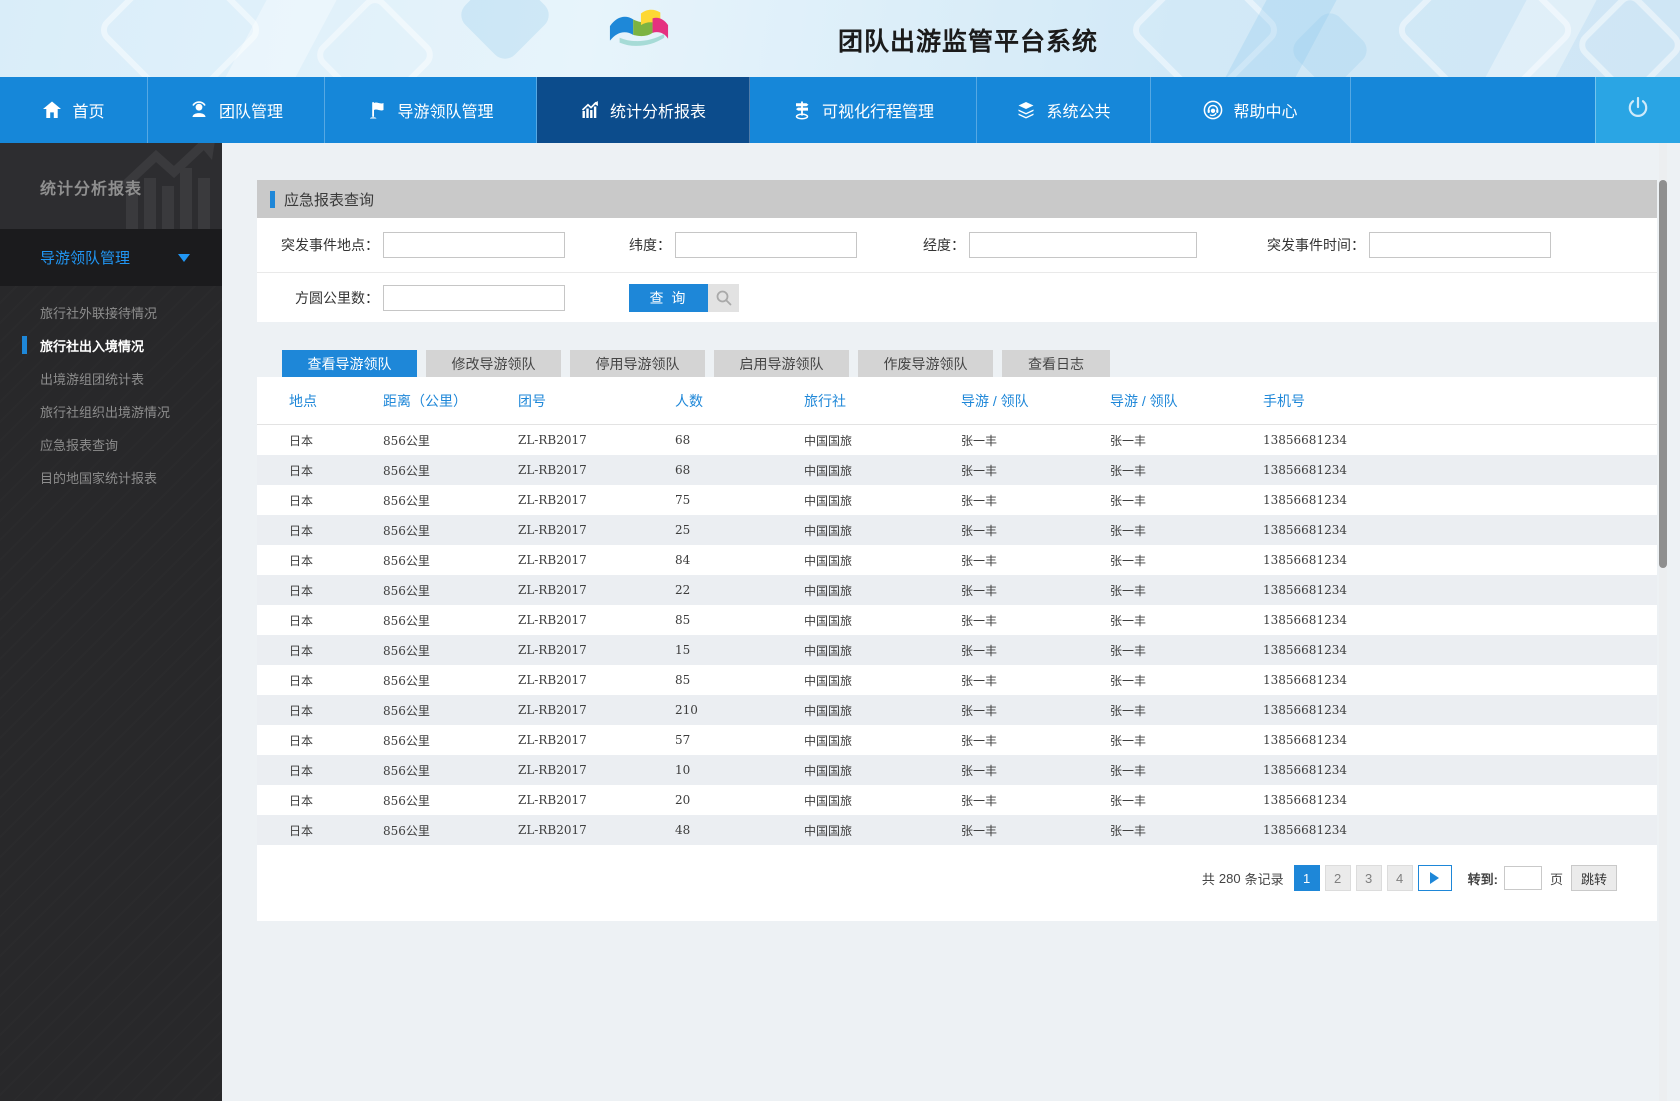 This screenshot has width=1680, height=1101. What do you see at coordinates (650, 245) in the screenshot?
I see `latitude-label: 纬度：` at bounding box center [650, 245].